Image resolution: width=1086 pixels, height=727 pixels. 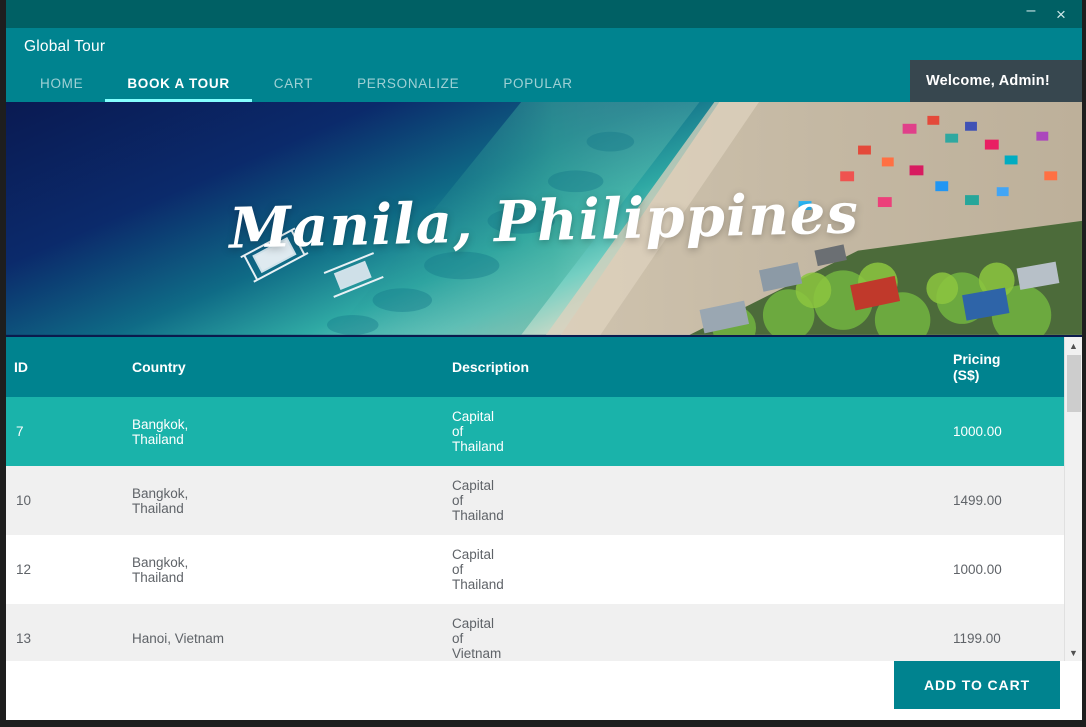 I want to click on table-scrollbar: ▲ ▼, so click(x=1073, y=499).